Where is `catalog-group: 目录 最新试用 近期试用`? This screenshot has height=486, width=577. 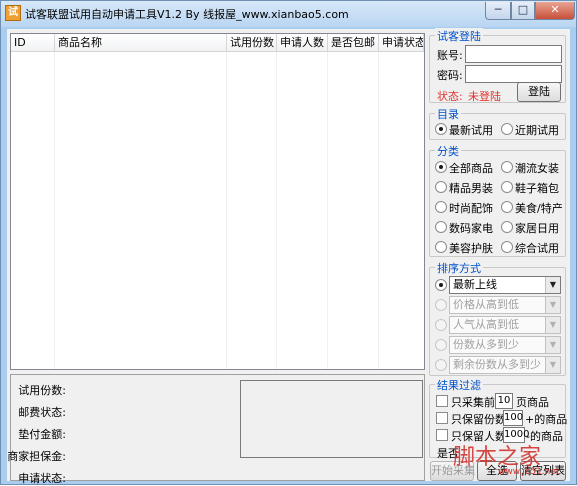
catalog-group: 目录 最新试用 近期试用 is located at coordinates (497, 123).